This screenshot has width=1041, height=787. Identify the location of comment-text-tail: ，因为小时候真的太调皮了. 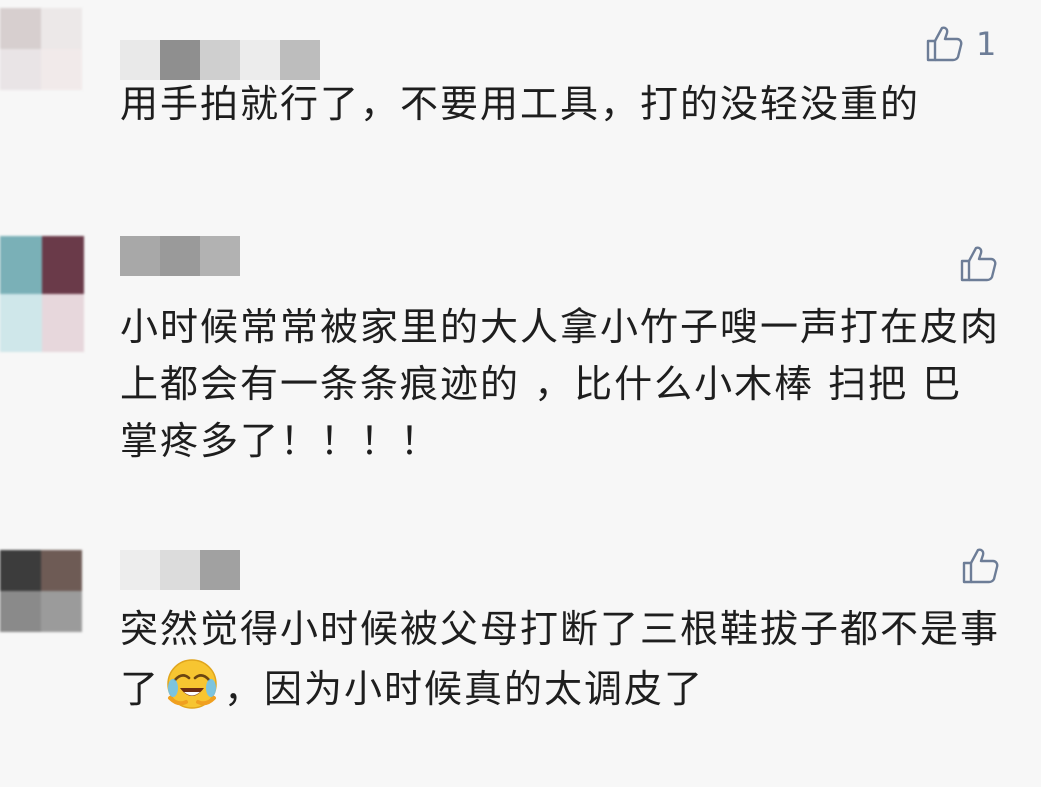
(464, 689).